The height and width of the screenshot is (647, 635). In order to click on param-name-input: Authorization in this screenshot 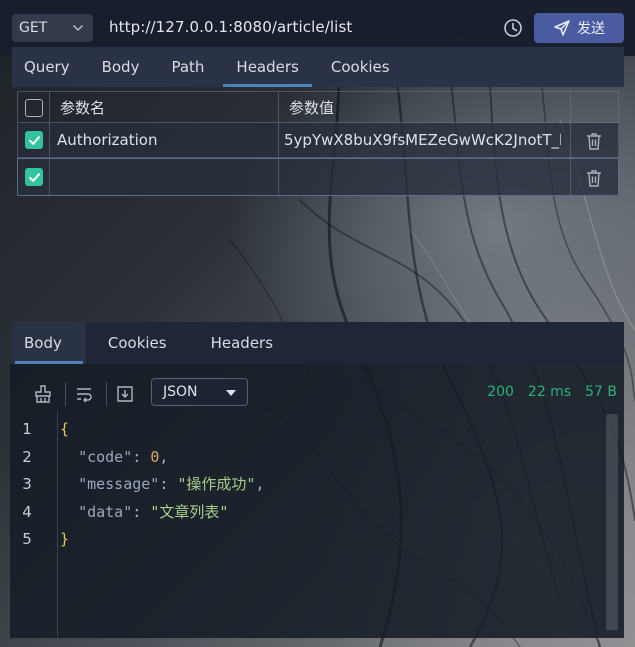, I will do `click(164, 140)`.